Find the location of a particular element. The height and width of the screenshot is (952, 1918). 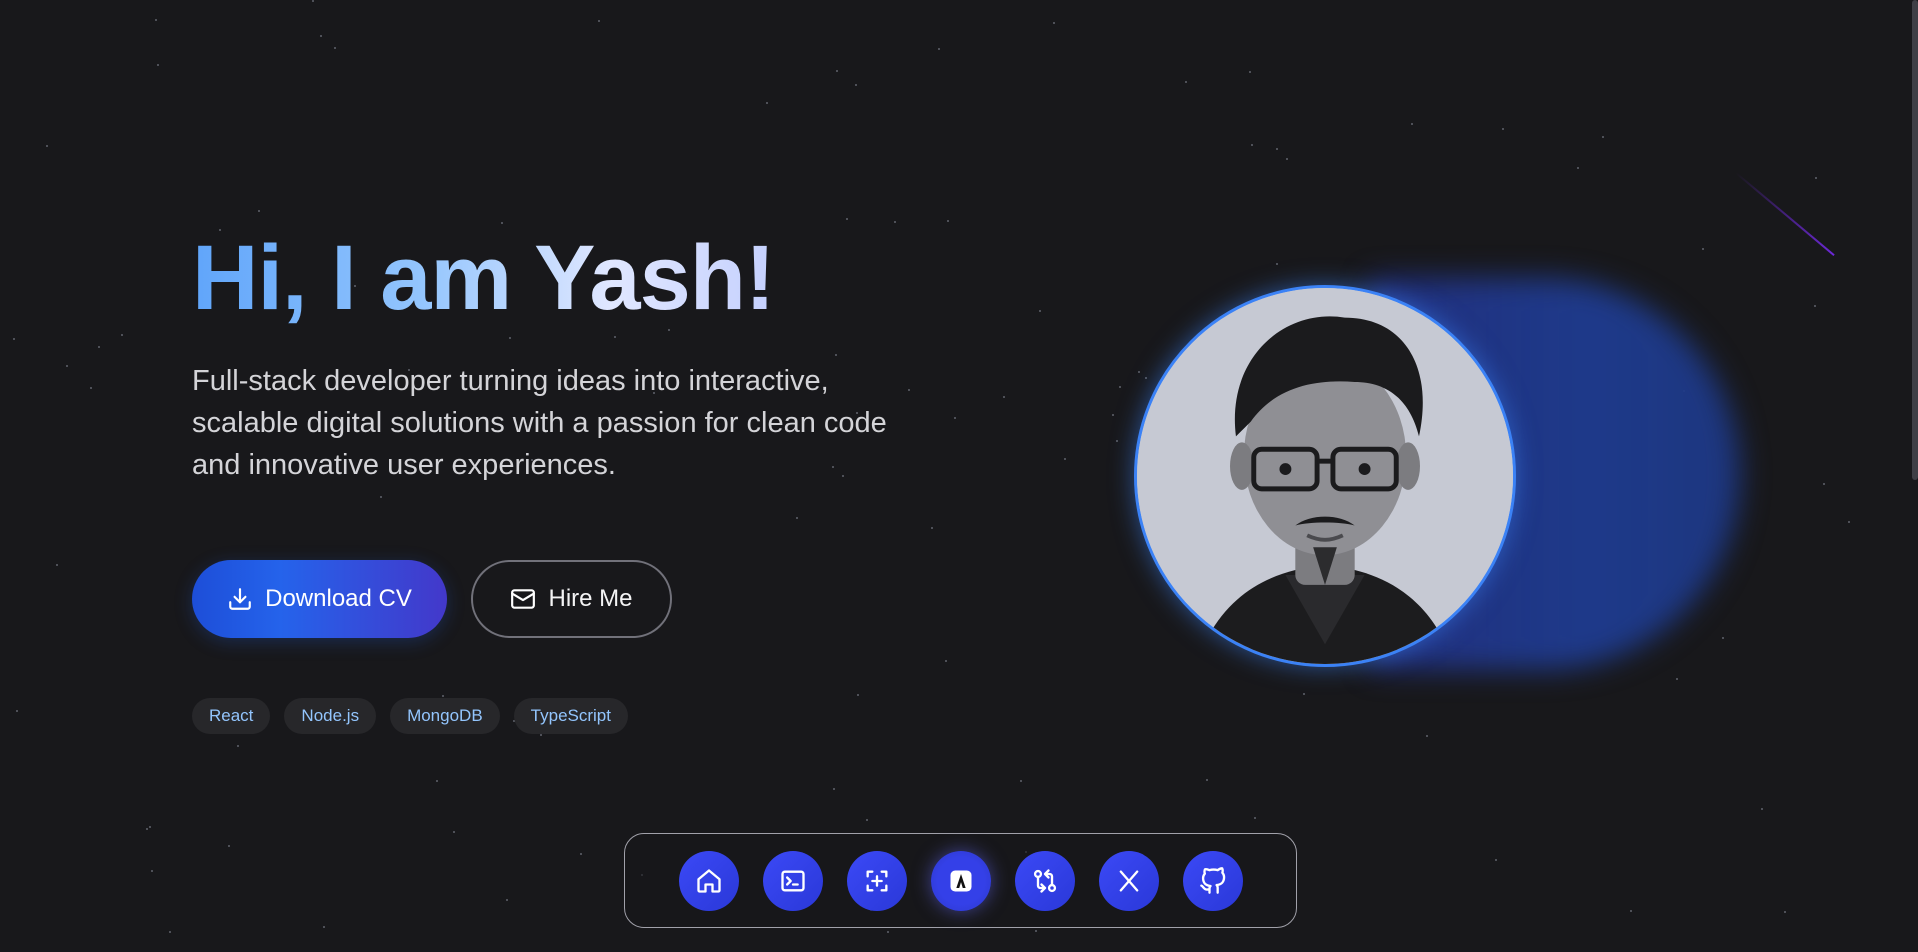

profile-photo is located at coordinates (1325, 476).